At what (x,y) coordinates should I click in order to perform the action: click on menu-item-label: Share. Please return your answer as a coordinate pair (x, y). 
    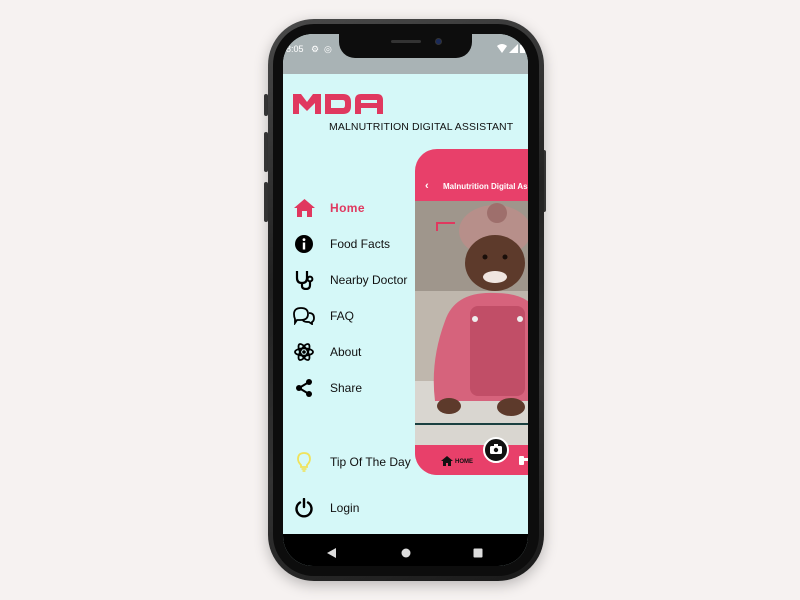
    Looking at the image, I should click on (346, 388).